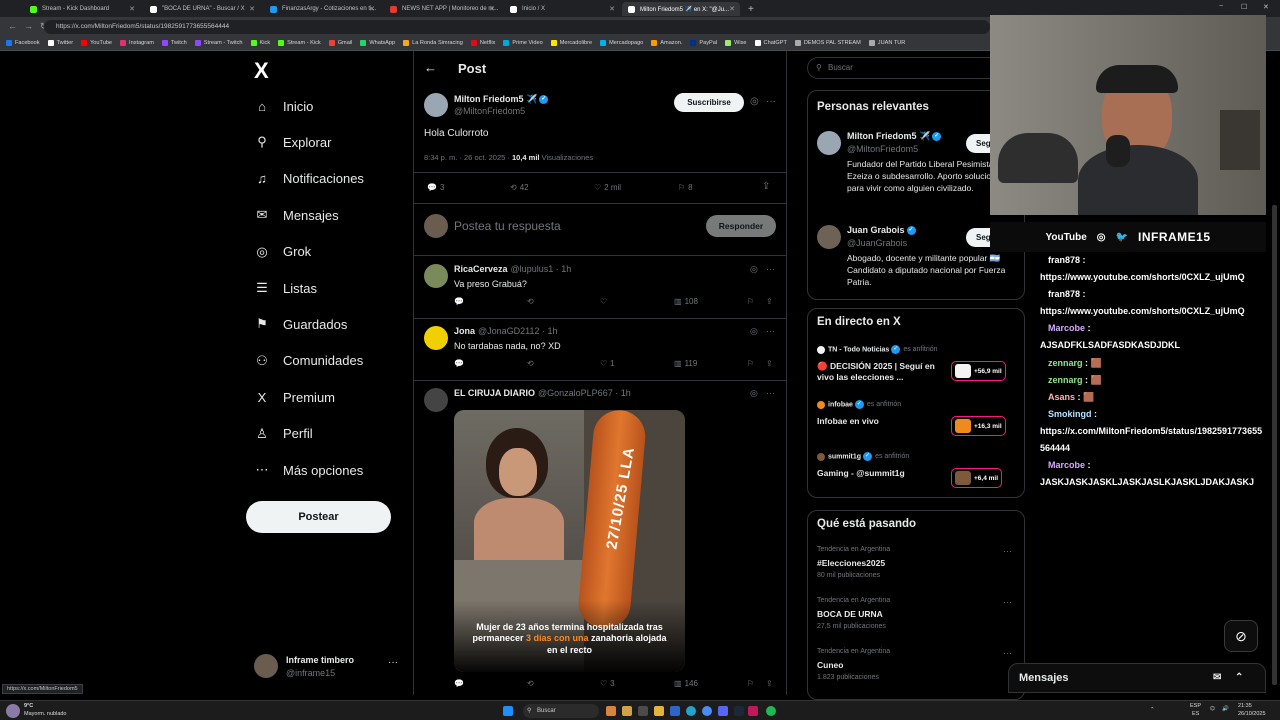 Image resolution: width=1280 pixels, height=720 pixels. Describe the element at coordinates (495, 99) in the screenshot. I see `post-author-name: Milton Friedom5 ✈️` at that location.